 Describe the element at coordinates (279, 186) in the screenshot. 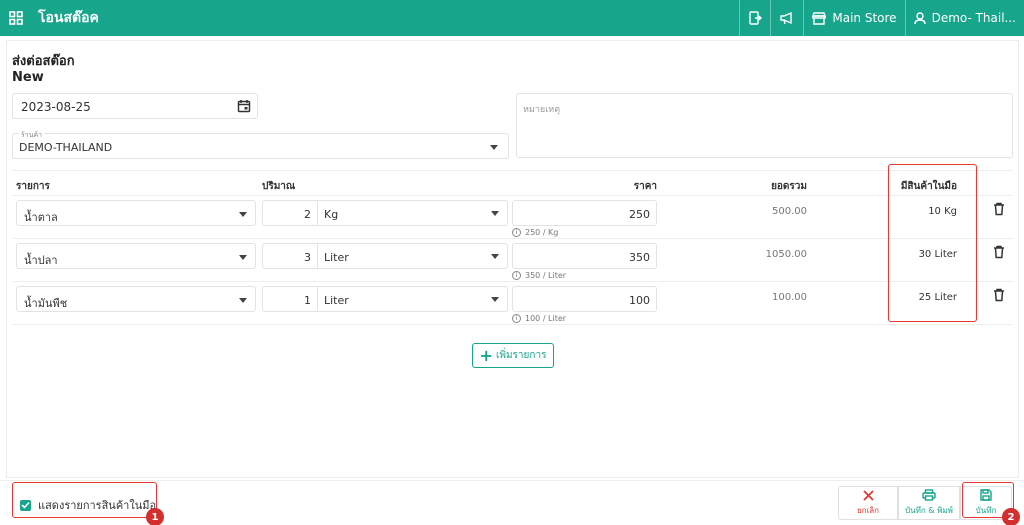

I see `col-qty: ปริมาณ` at that location.